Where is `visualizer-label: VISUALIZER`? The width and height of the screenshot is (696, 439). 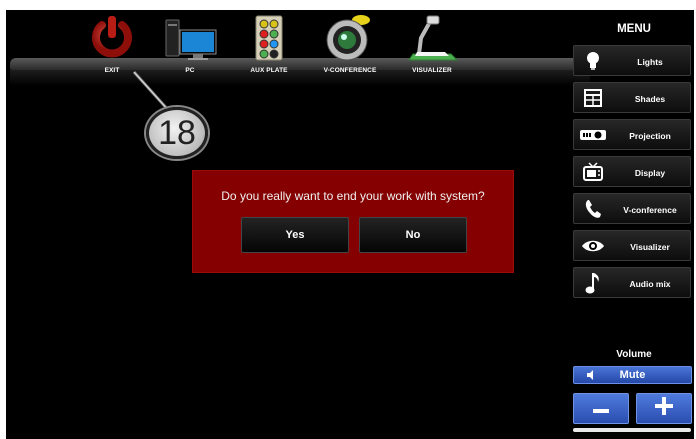 visualizer-label: VISUALIZER is located at coordinates (432, 70).